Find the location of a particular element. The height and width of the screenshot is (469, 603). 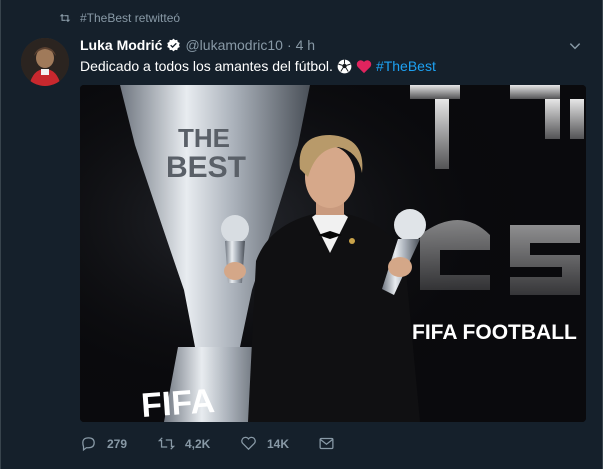

retweet-context: #TheBest retwitteó is located at coordinates (119, 18).